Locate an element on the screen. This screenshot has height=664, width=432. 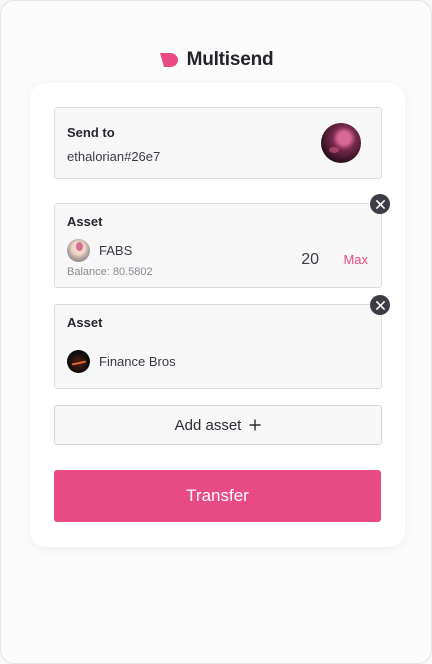
send-to-field: Send to ethalorian#26e7 is located at coordinates (218, 143).